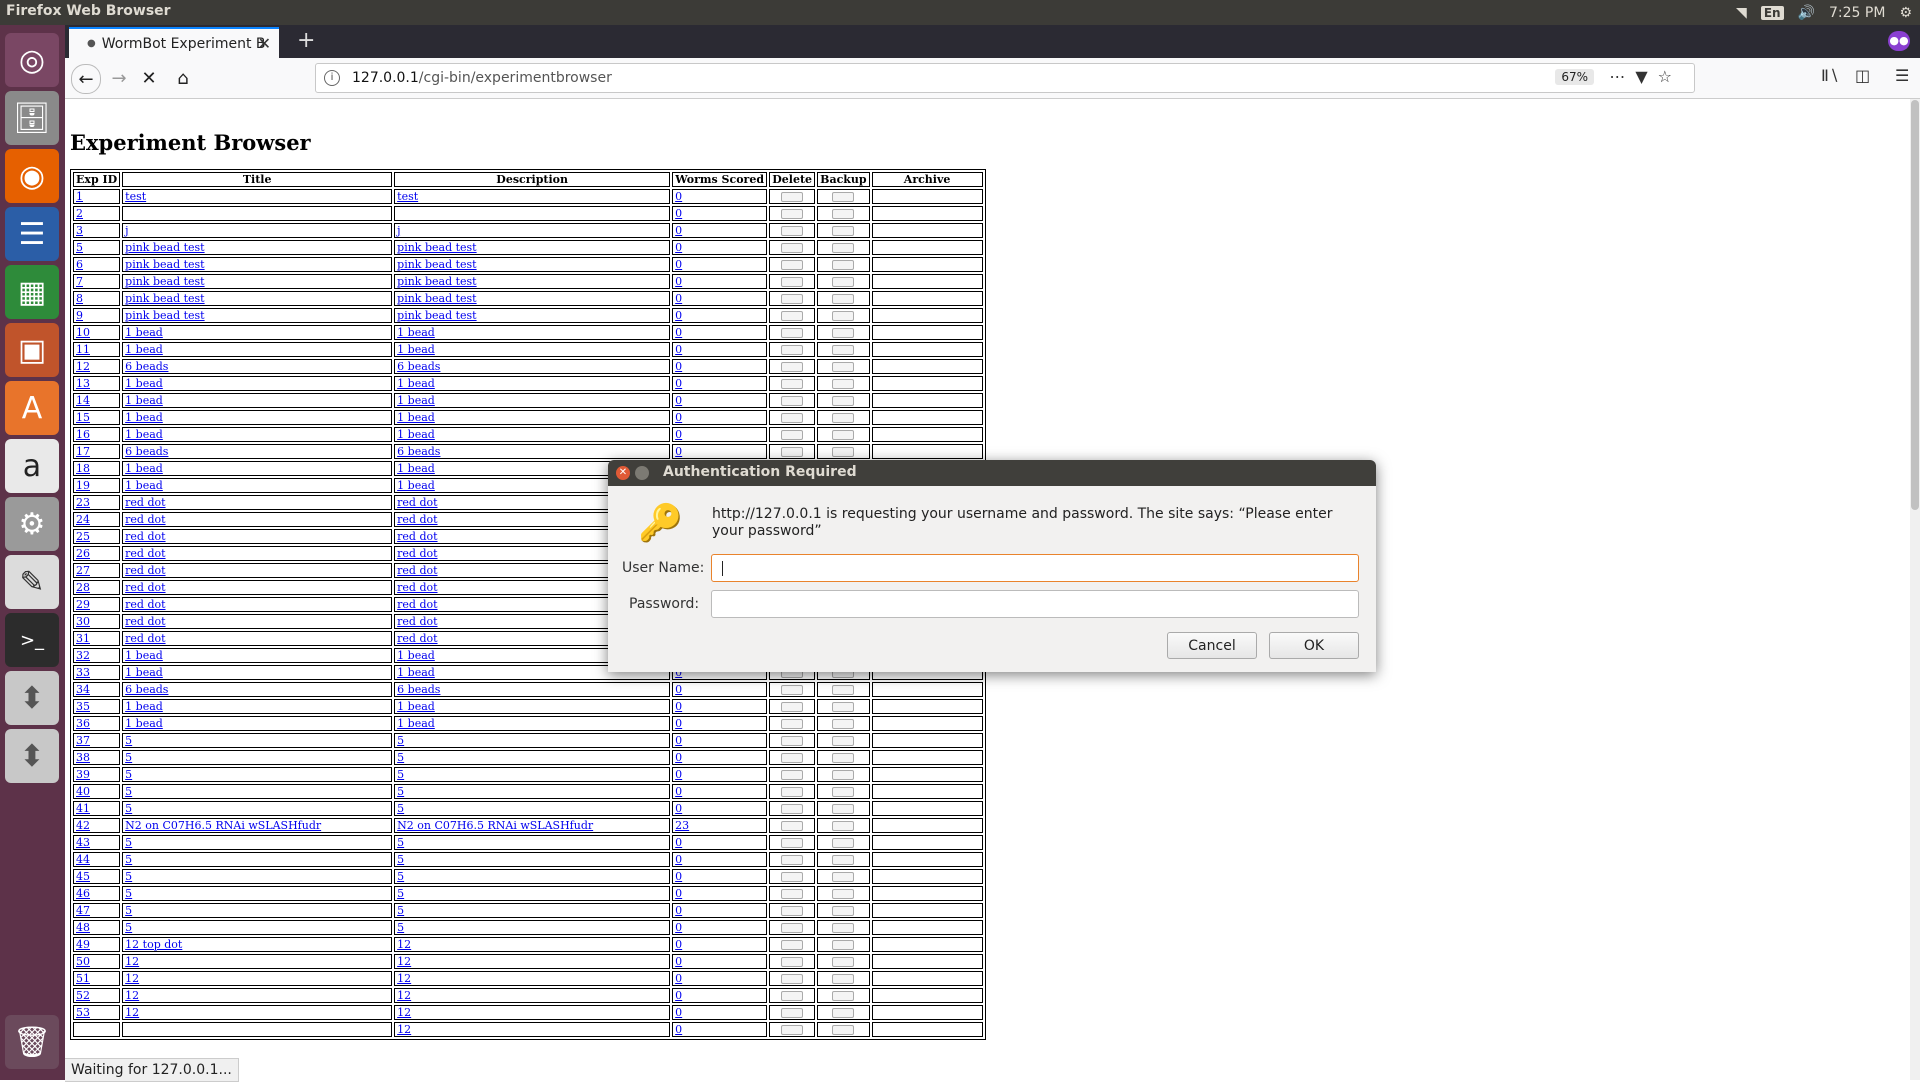 Image resolution: width=1920 pixels, height=1082 pixels. What do you see at coordinates (32, 292) in the screenshot?
I see `calc-icon: ▦` at bounding box center [32, 292].